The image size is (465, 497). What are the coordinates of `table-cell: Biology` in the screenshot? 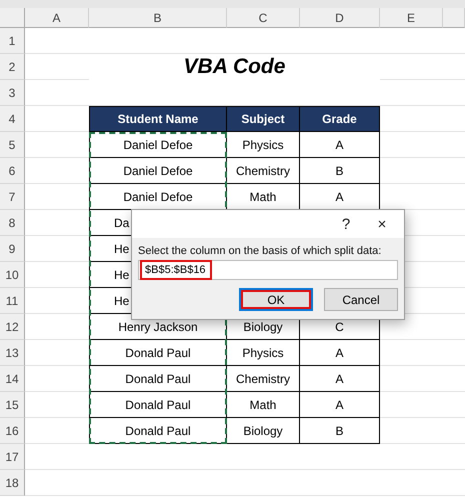 It's located at (263, 431).